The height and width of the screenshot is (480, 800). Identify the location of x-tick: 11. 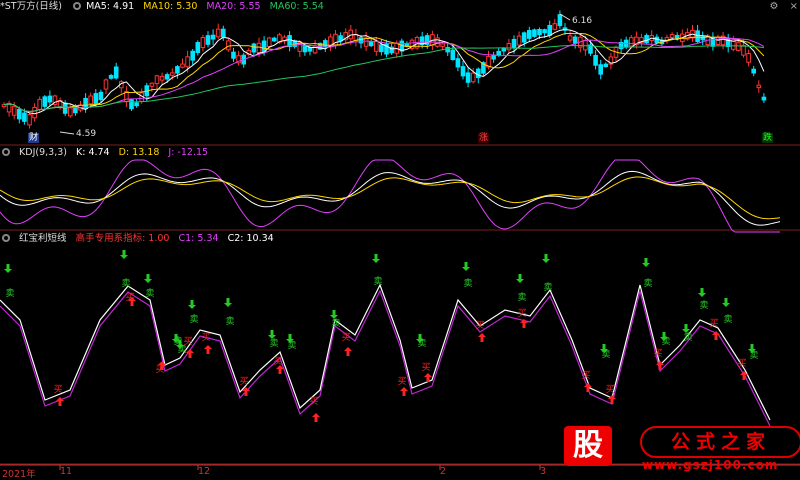
(66, 471).